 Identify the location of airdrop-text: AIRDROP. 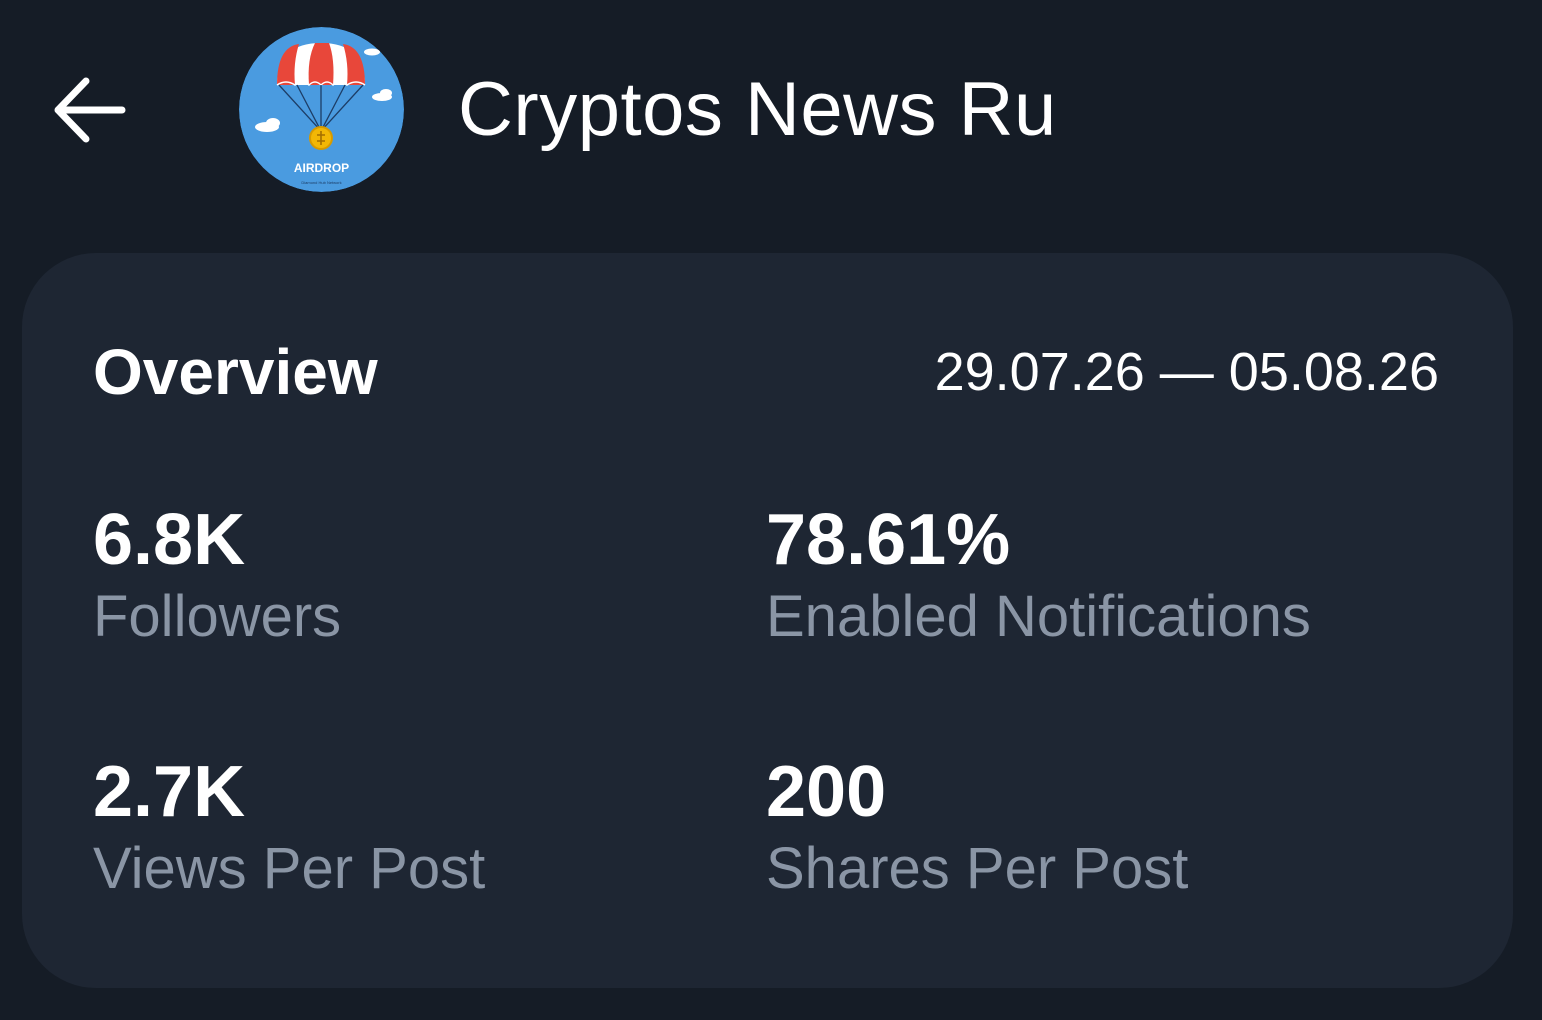
(321, 168).